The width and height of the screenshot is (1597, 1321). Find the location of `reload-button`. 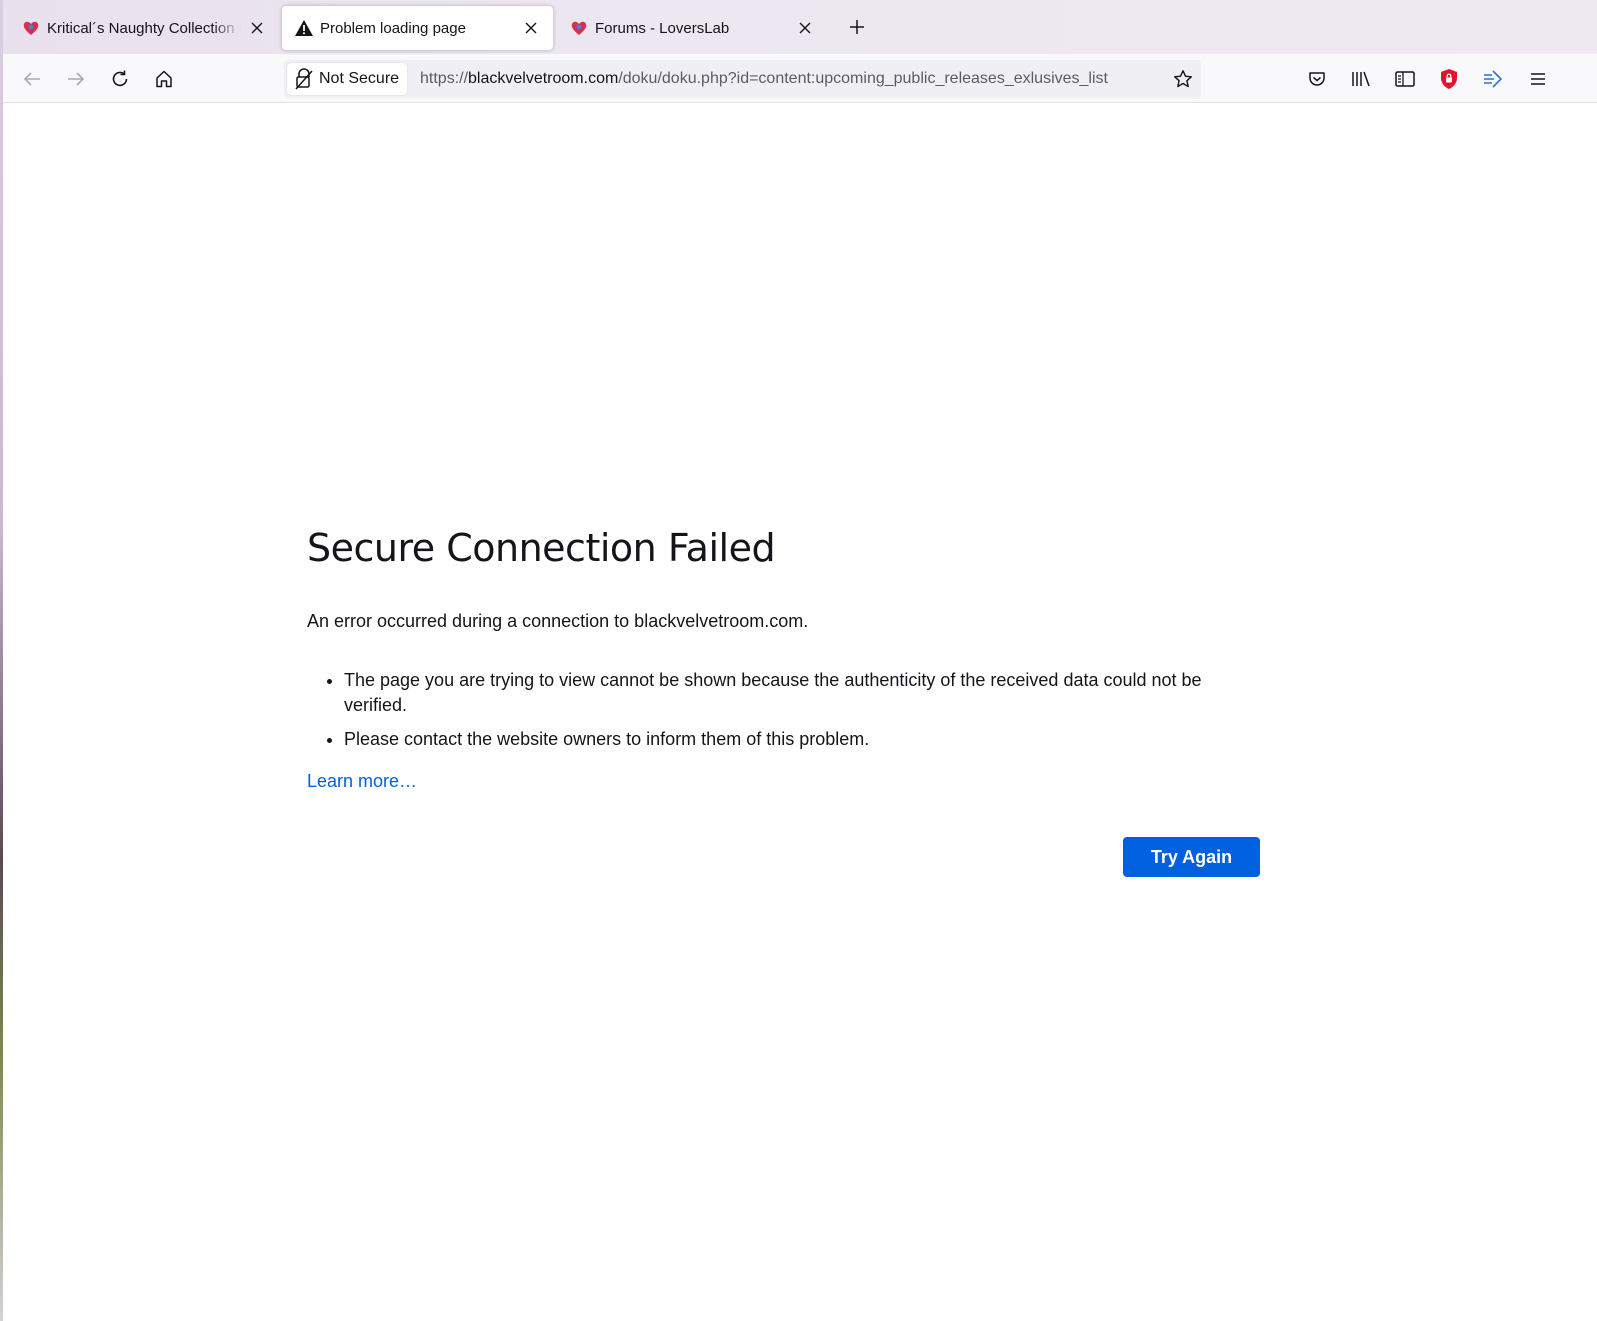

reload-button is located at coordinates (120, 79).